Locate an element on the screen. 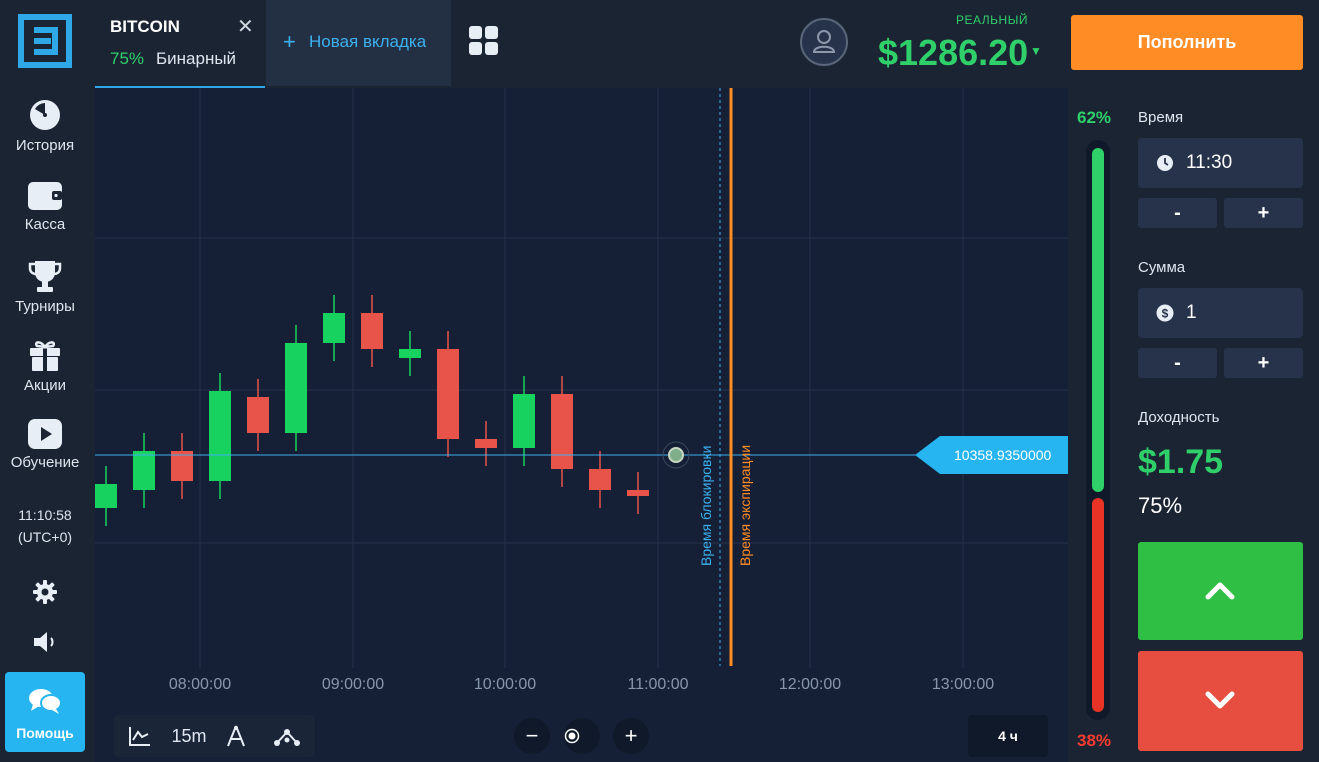 This screenshot has height=762, width=1319. sentiment-up-percent: 62% is located at coordinates (1094, 117).